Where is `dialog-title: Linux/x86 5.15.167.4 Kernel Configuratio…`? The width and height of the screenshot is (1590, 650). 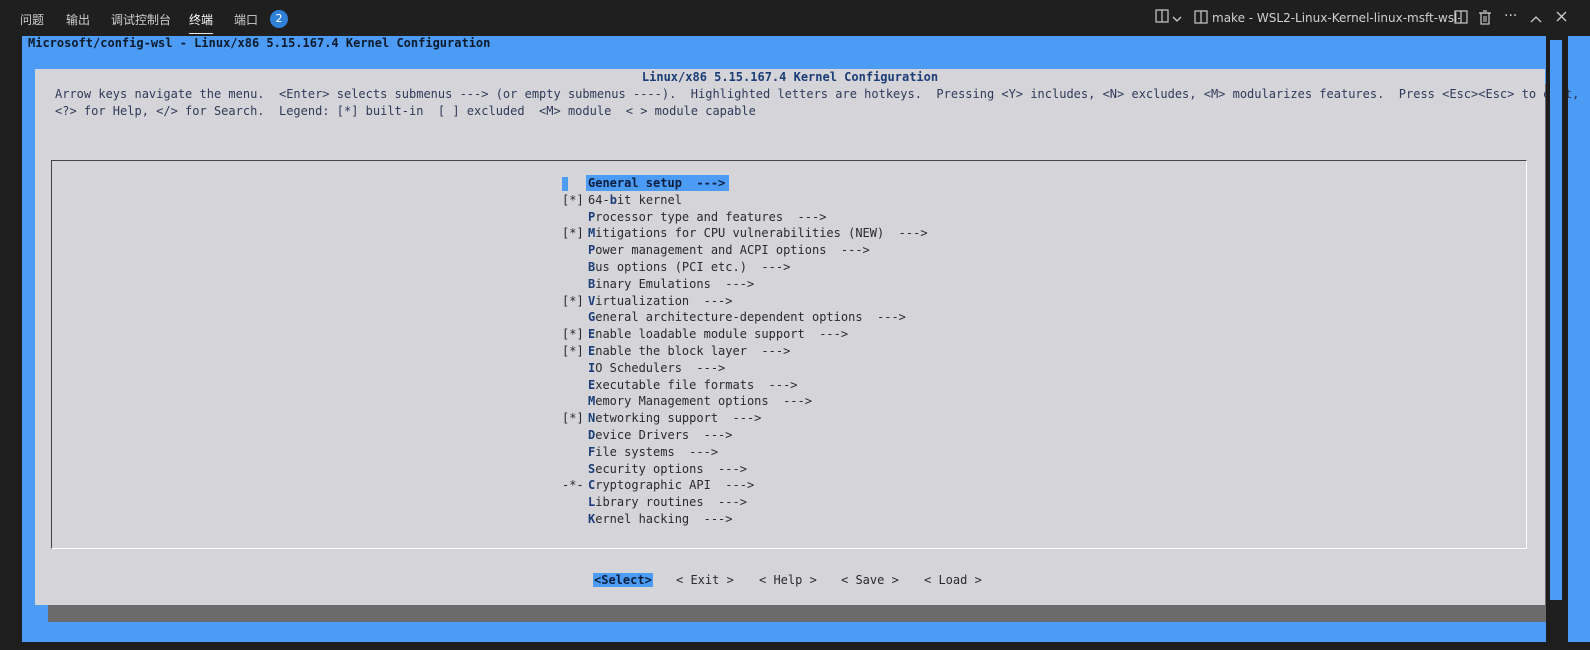
dialog-title: Linux/x86 5.15.167.4 Kernel Configuratio… is located at coordinates (790, 77).